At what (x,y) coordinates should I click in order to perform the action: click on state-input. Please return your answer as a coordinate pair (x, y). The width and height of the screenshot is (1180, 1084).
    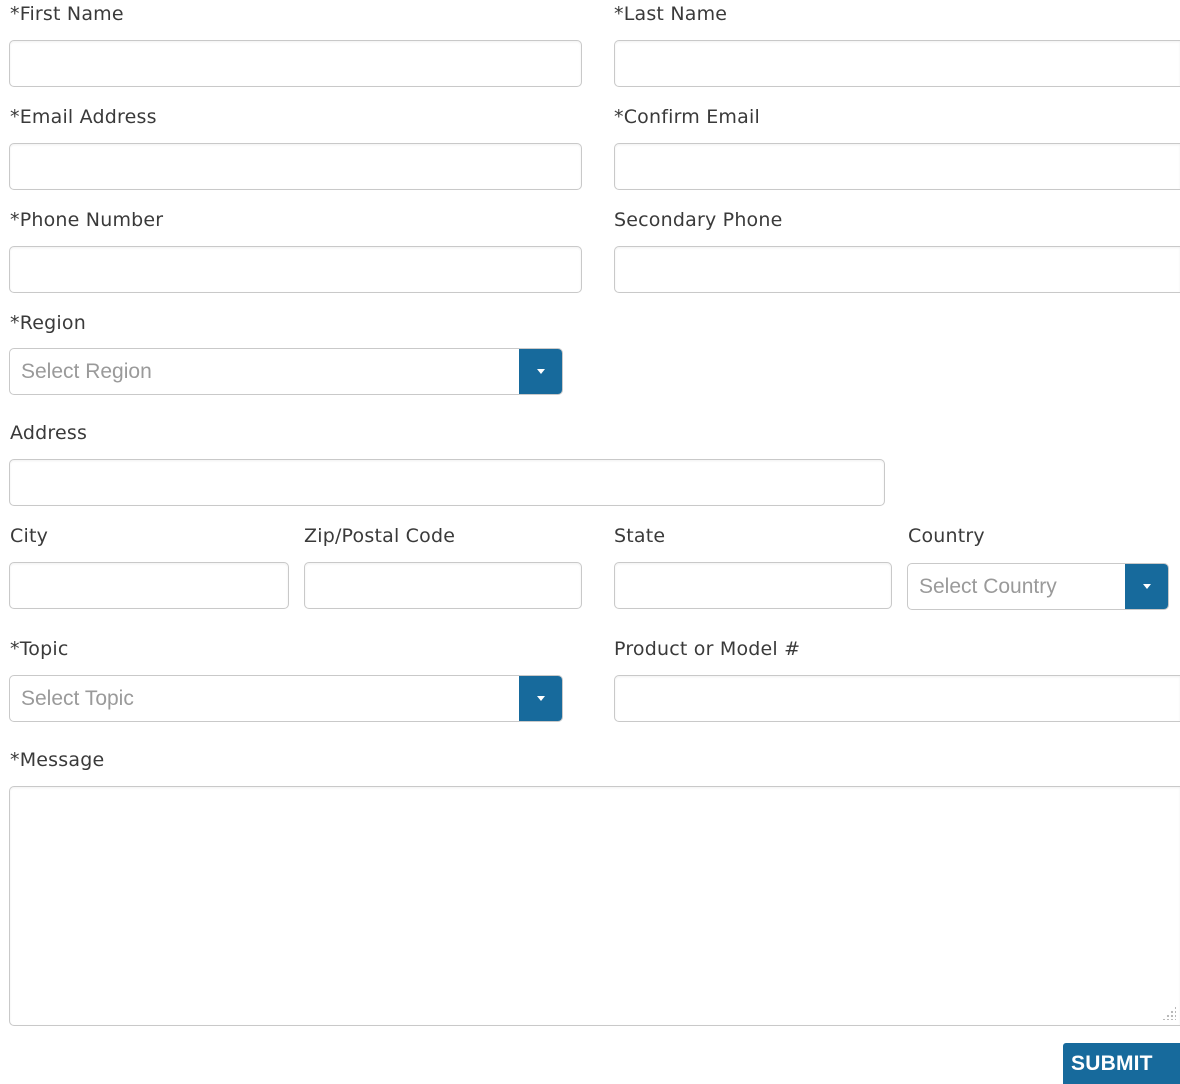
    Looking at the image, I should click on (753, 585).